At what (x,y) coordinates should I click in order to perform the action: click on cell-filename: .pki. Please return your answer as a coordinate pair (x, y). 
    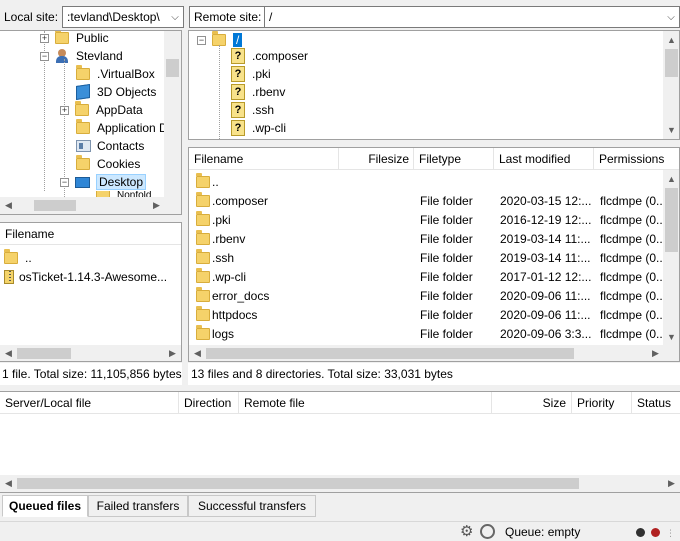
    Looking at the image, I should click on (221, 219).